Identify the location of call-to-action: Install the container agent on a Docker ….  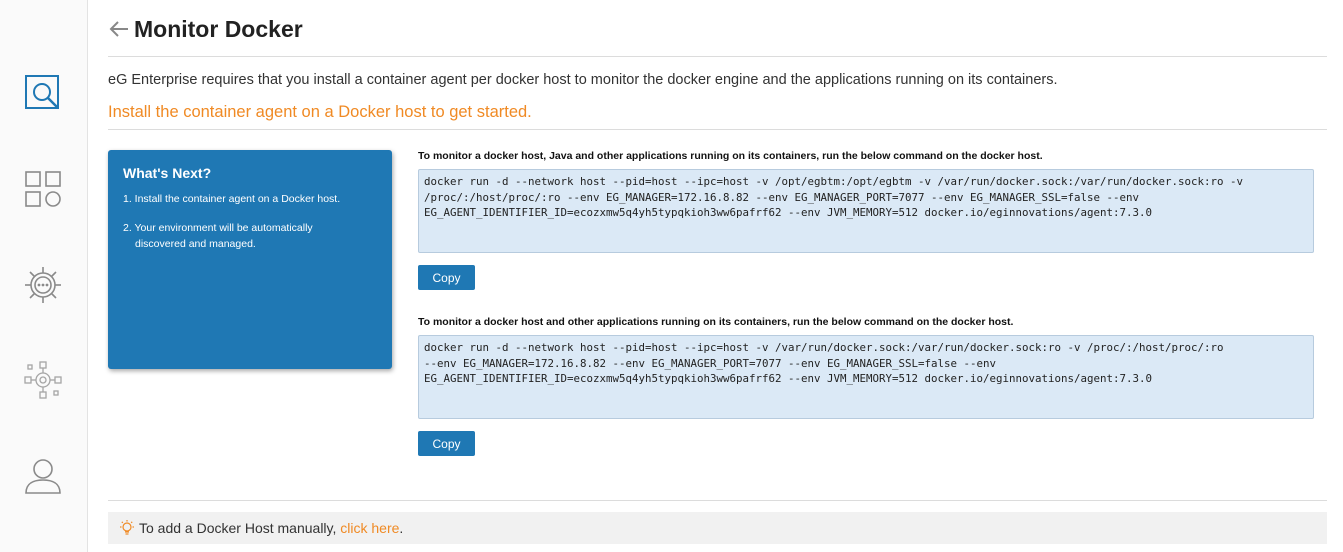
(320, 112).